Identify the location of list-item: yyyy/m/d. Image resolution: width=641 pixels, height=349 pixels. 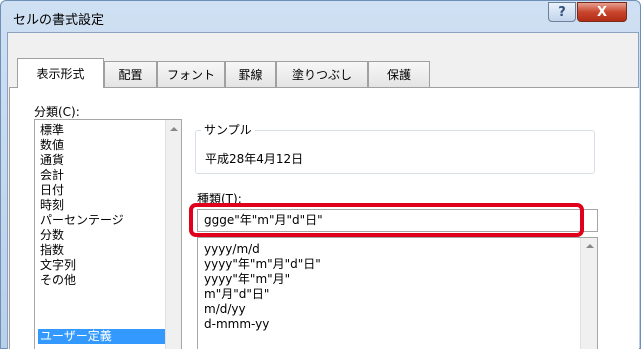
(232, 249).